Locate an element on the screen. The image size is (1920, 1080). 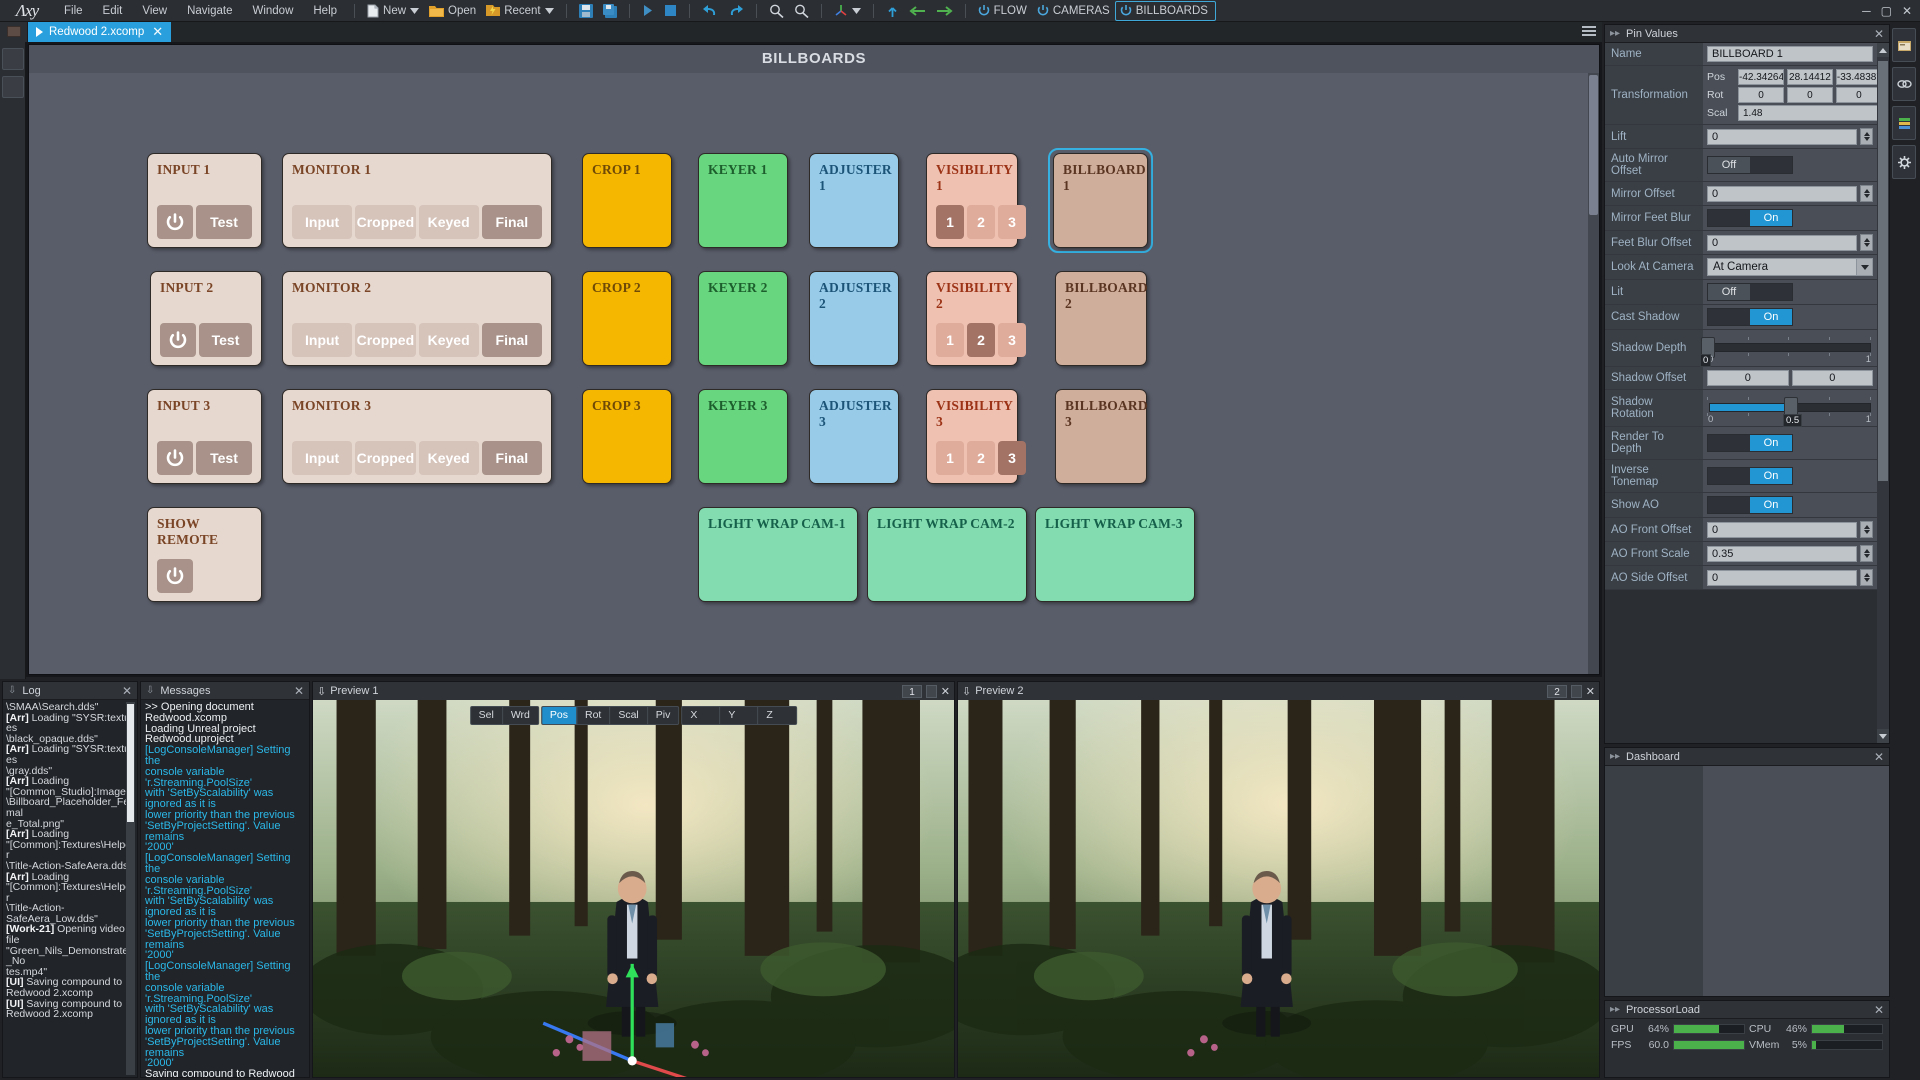
widget-keyer-1: KEYER 1 is located at coordinates (743, 200).